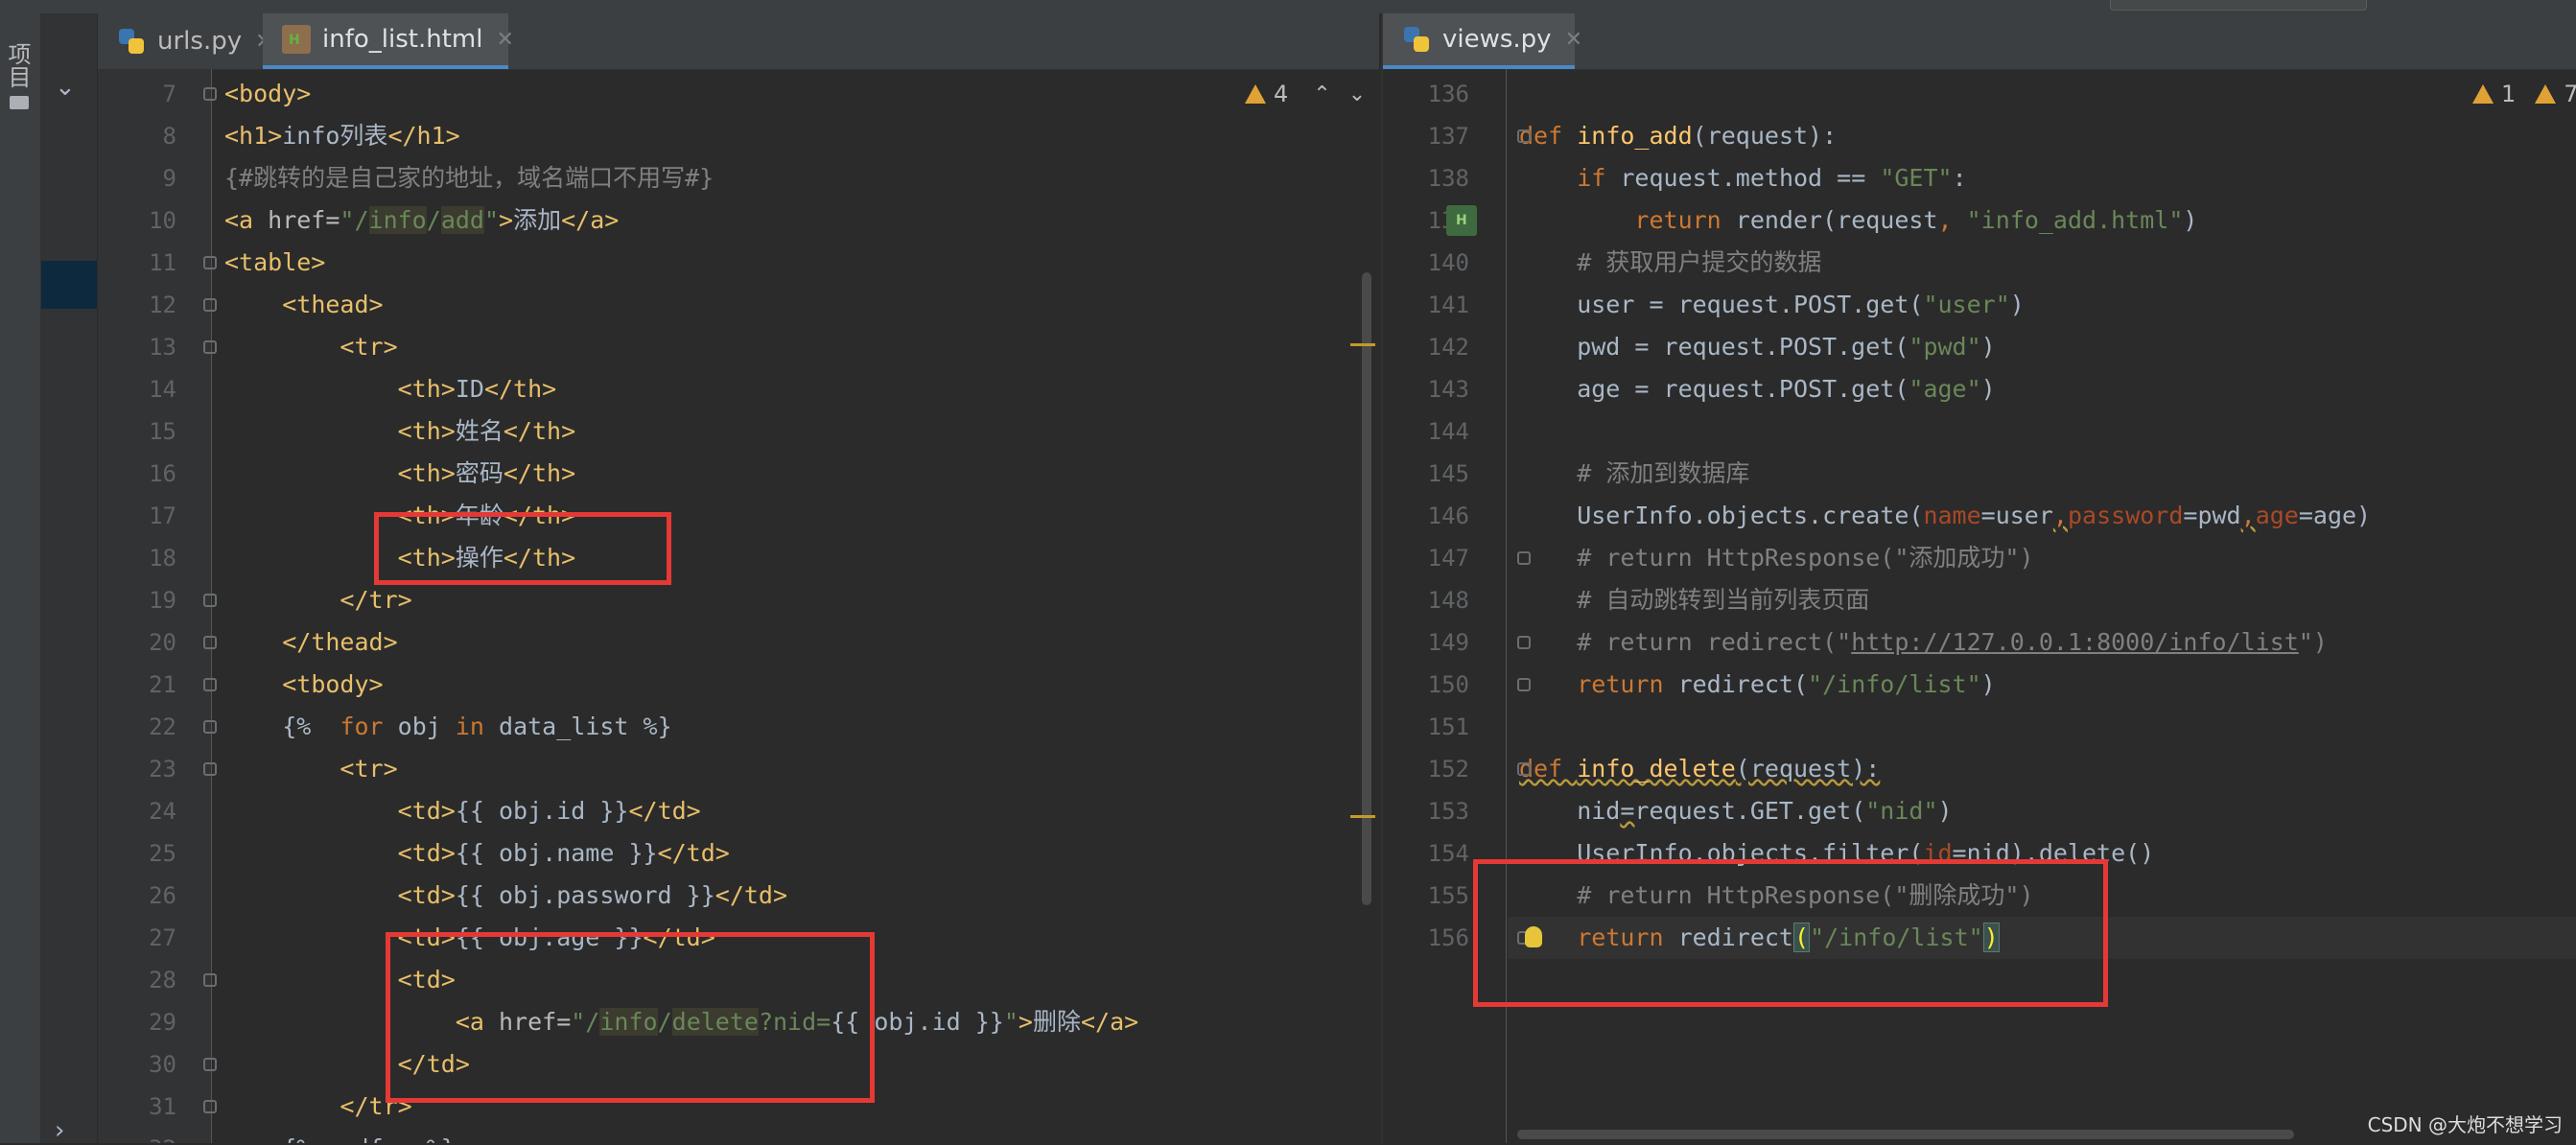 The width and height of the screenshot is (2576, 1145). What do you see at coordinates (162, 1107) in the screenshot?
I see `line-number: 31` at bounding box center [162, 1107].